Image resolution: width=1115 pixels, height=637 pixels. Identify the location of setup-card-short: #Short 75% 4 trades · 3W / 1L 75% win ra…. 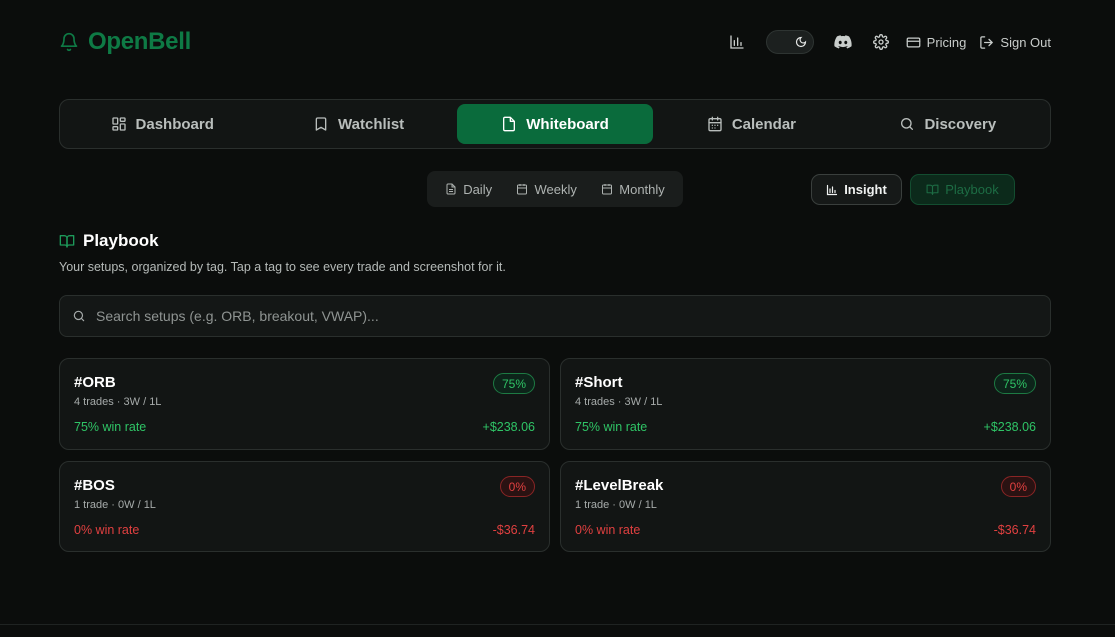
(805, 404).